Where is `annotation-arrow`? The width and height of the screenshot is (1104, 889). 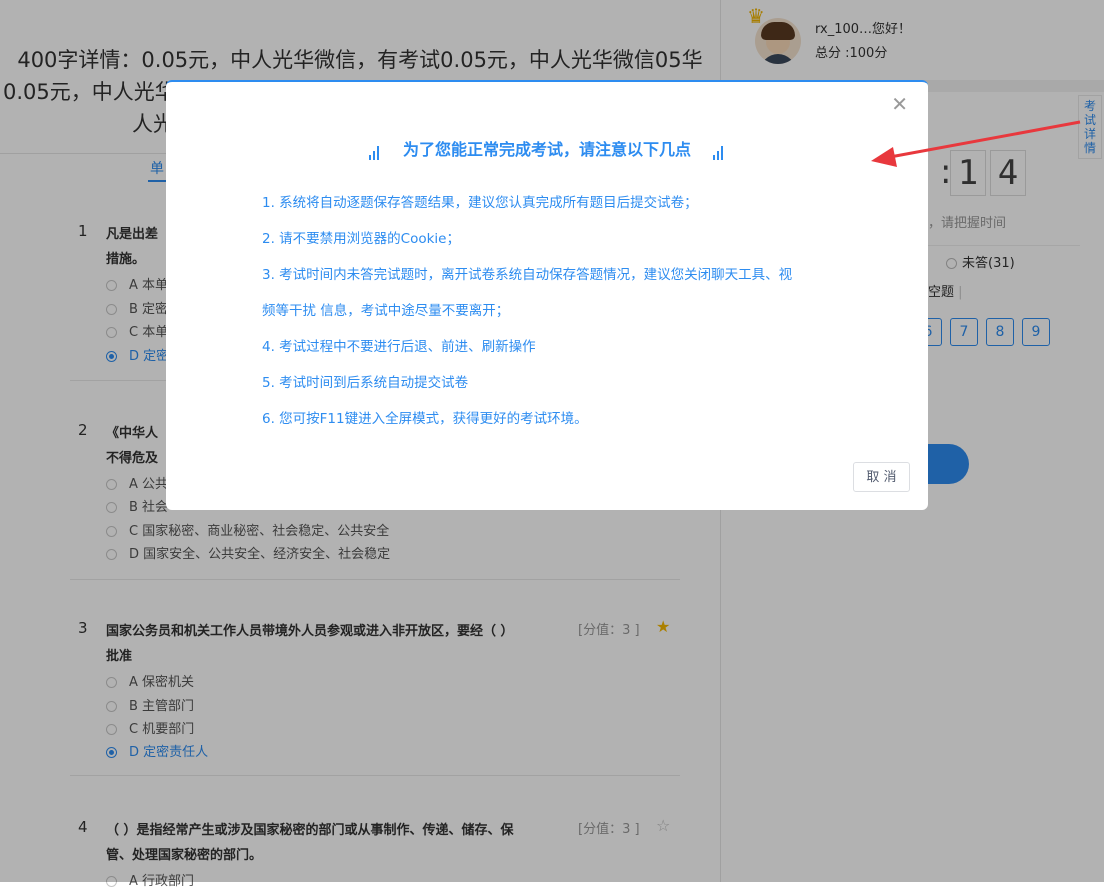
annotation-arrow is located at coordinates (976, 143).